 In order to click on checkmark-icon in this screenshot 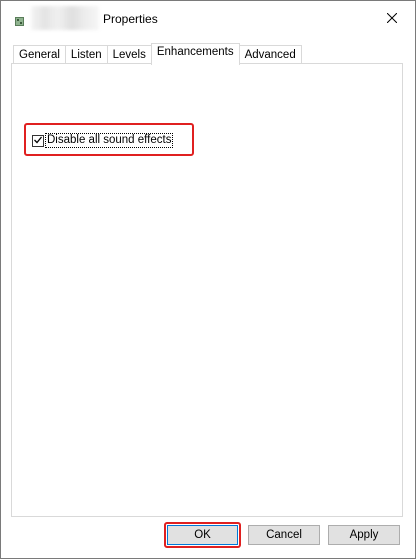, I will do `click(38, 141)`.